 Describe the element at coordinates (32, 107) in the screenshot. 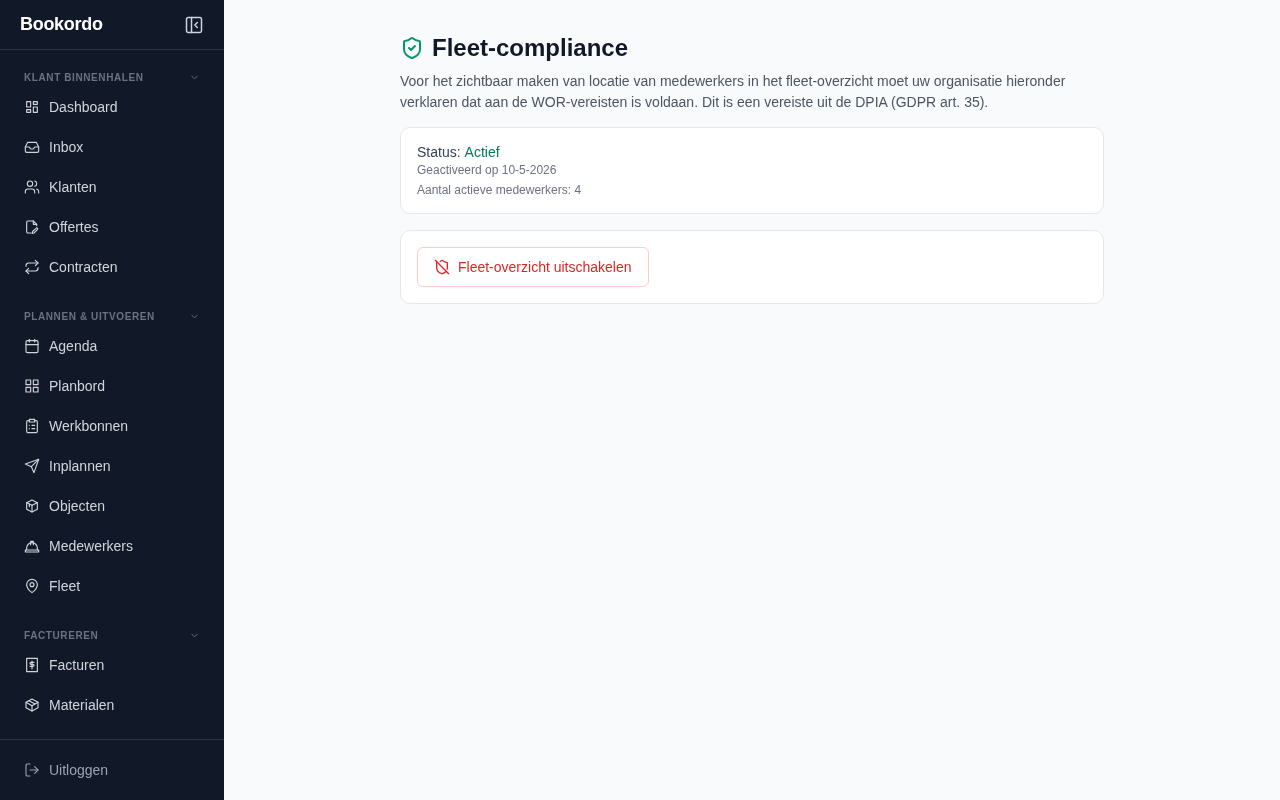

I see `dashboard-icon` at that location.